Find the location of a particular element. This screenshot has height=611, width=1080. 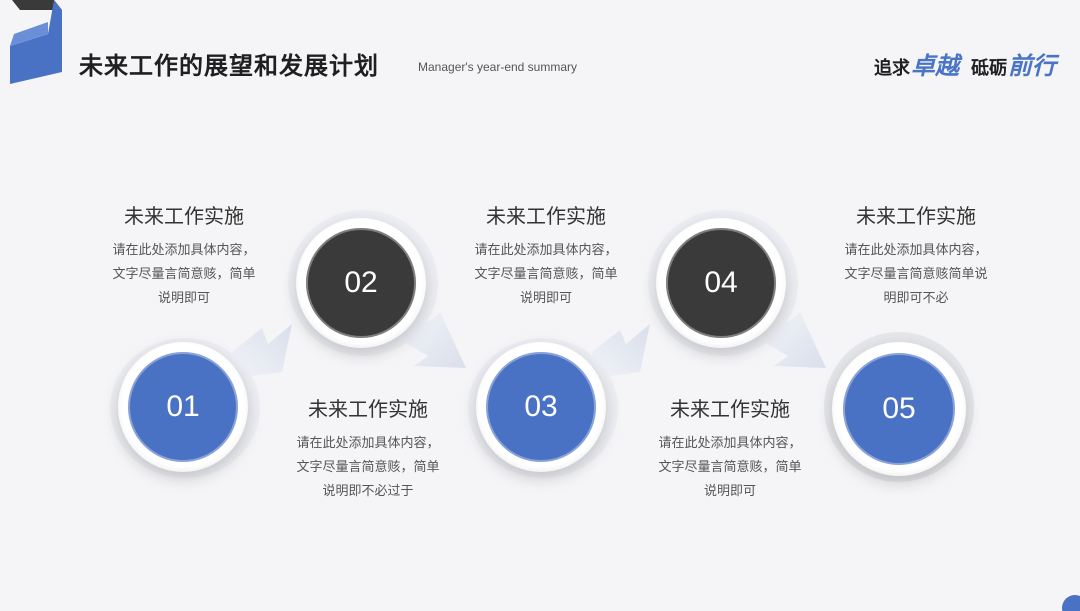

step-text-02: 未来工作实施 请在此处添加具体内容， 文字尽量言简意赅，简单 说明即不必过于 is located at coordinates (368, 448).